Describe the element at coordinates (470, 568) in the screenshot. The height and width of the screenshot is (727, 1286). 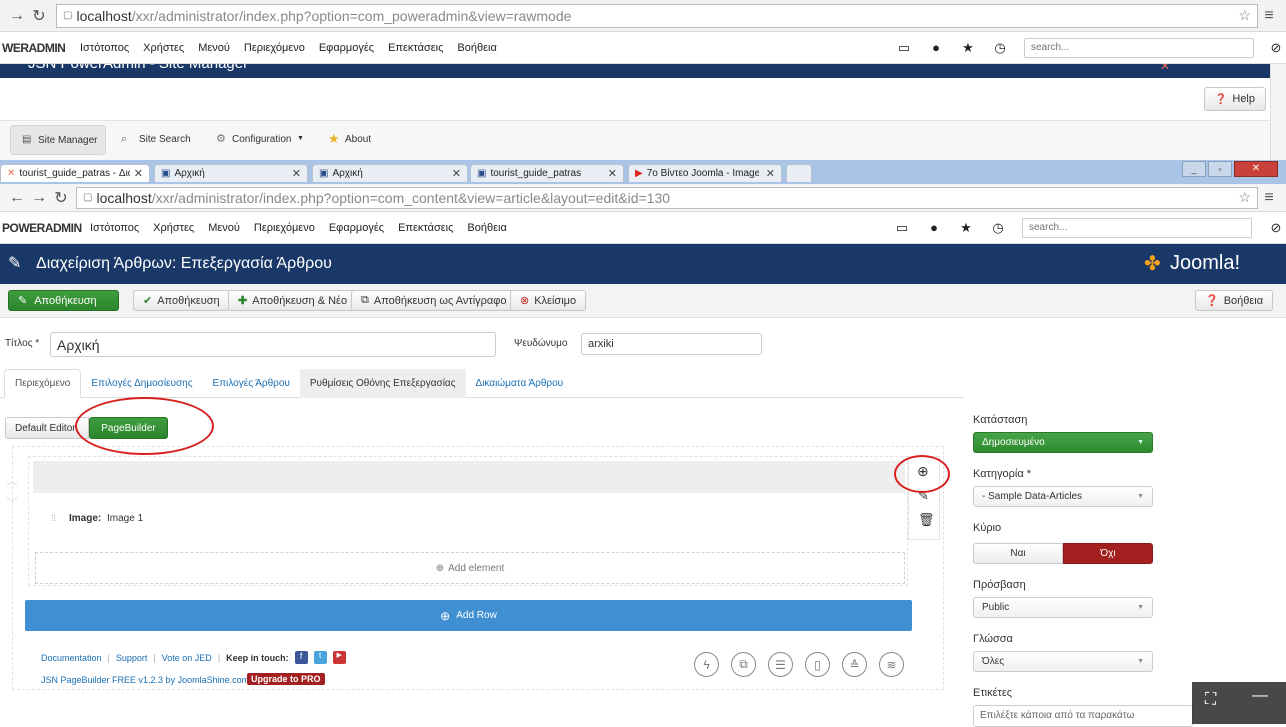
I see `add-element-button: ⊕ Add element` at that location.